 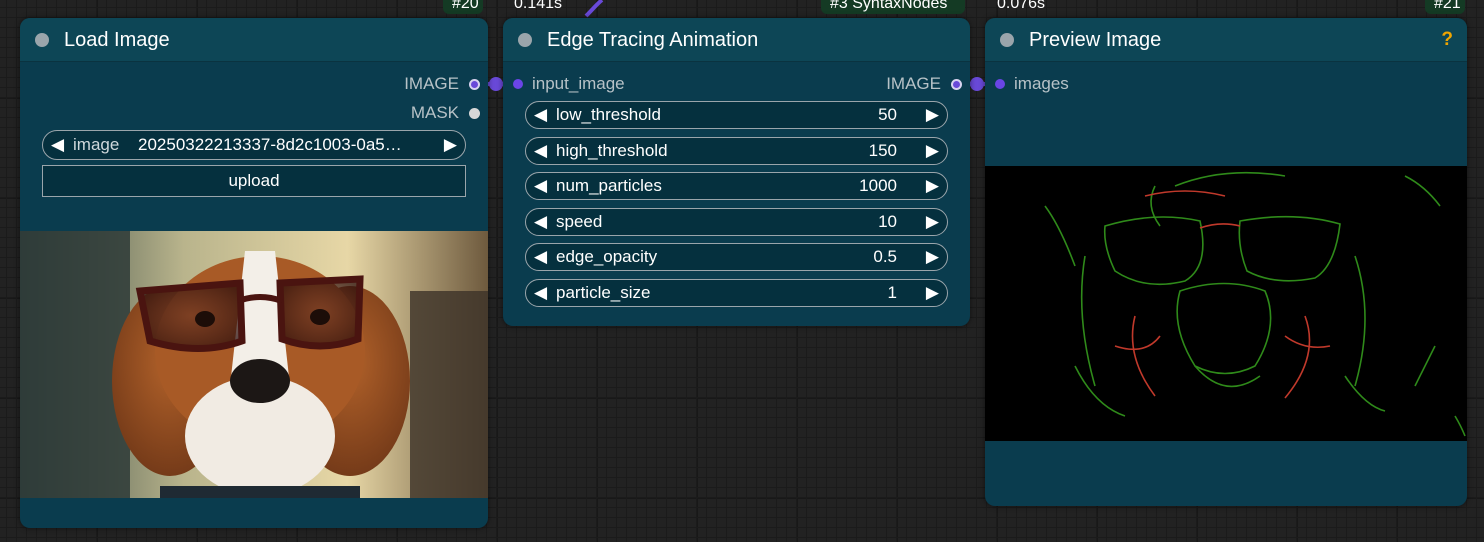 What do you see at coordinates (736, 151) in the screenshot?
I see `widget-high-threshold: ◀ high_threshold 150 ▶` at bounding box center [736, 151].